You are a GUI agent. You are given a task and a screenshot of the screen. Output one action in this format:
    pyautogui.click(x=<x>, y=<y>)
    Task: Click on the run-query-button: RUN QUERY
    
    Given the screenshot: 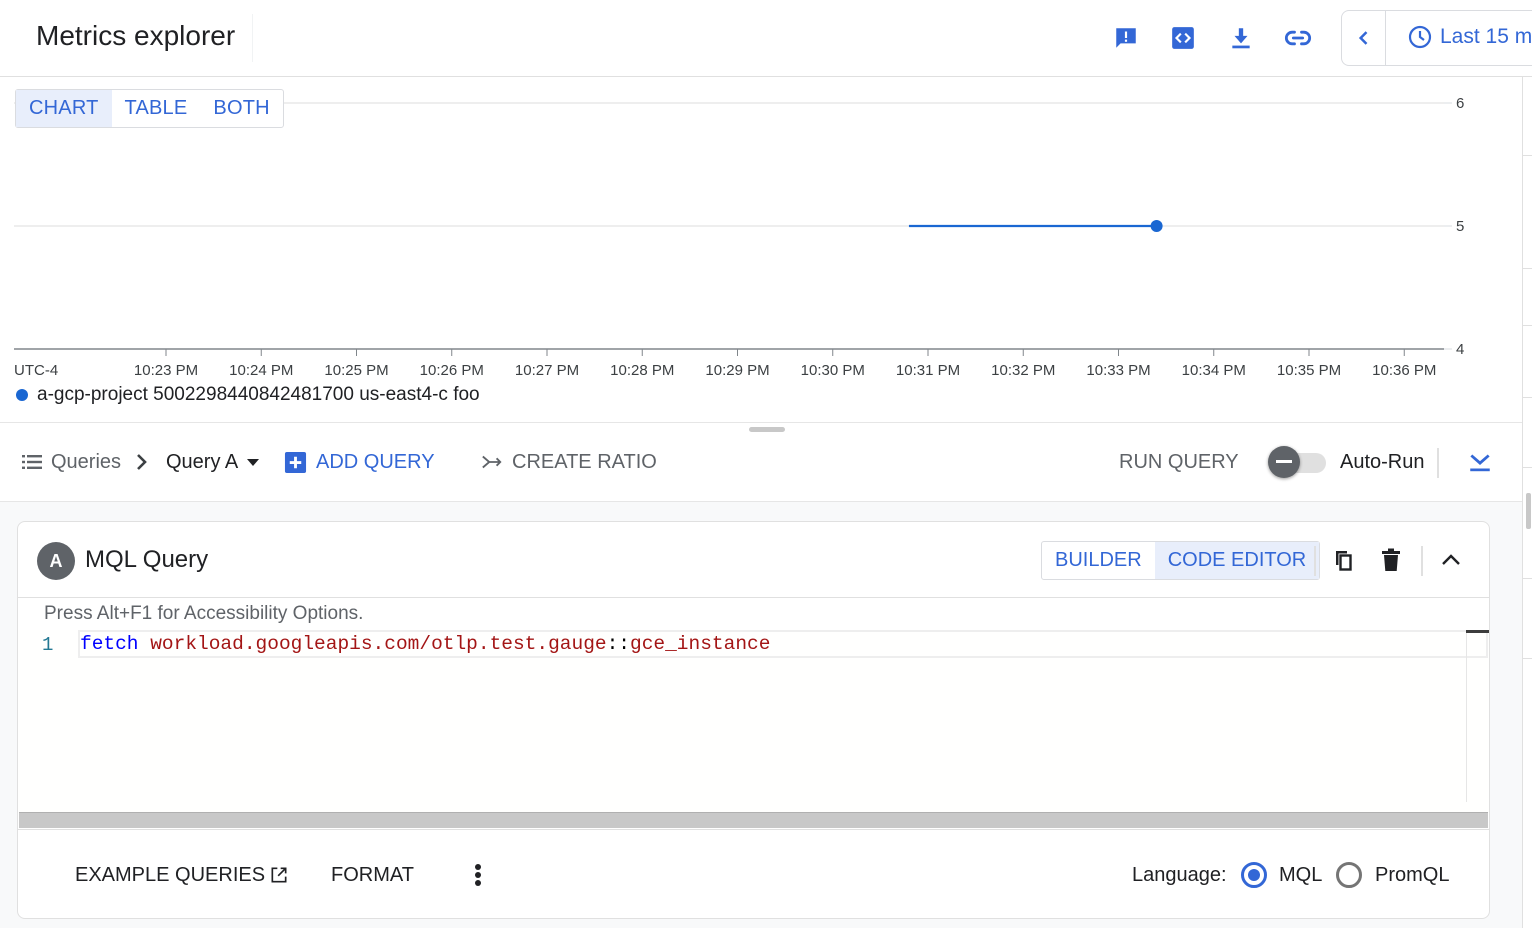 What is the action you would take?
    pyautogui.click(x=1179, y=462)
    